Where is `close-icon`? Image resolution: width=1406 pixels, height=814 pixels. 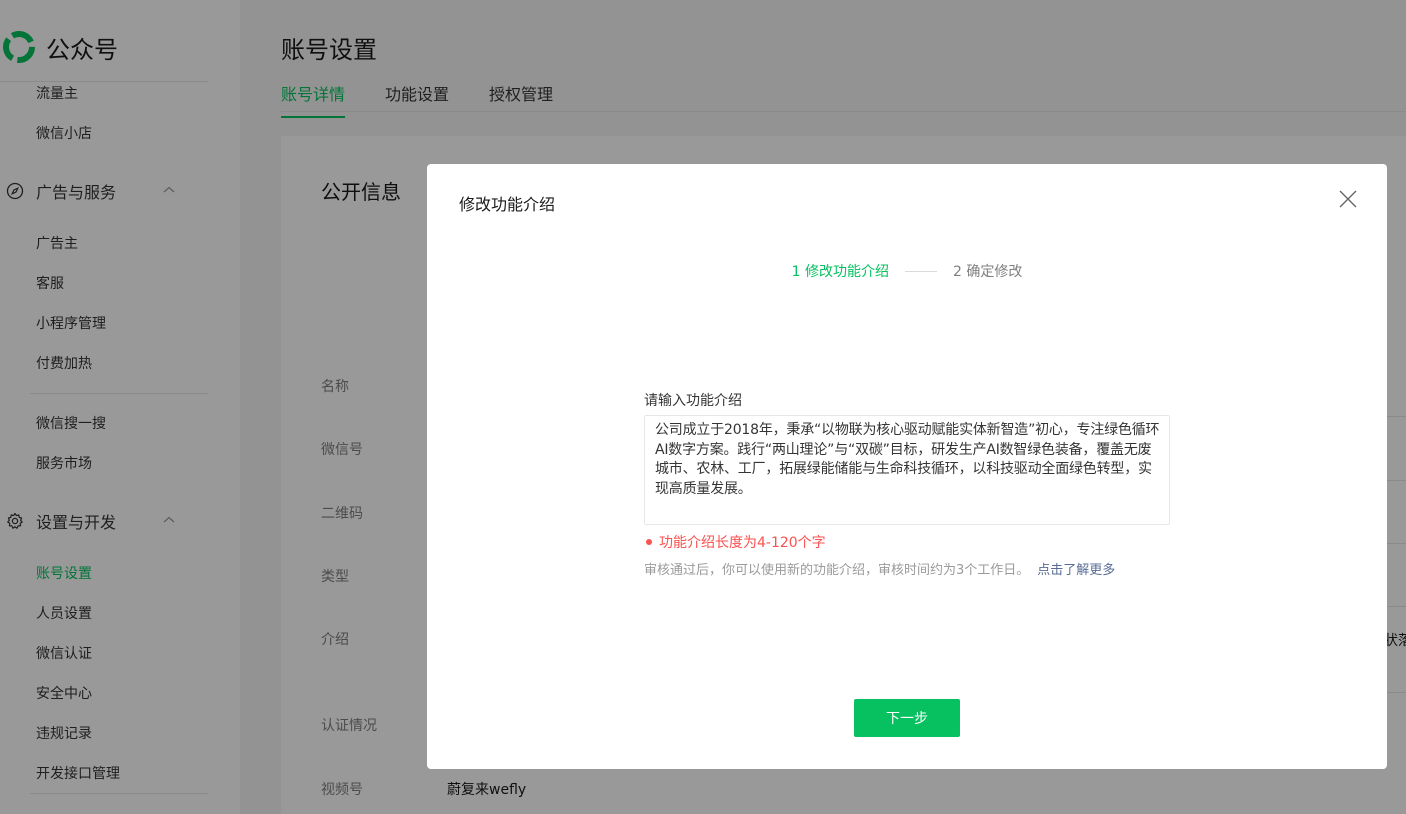 close-icon is located at coordinates (1348, 199).